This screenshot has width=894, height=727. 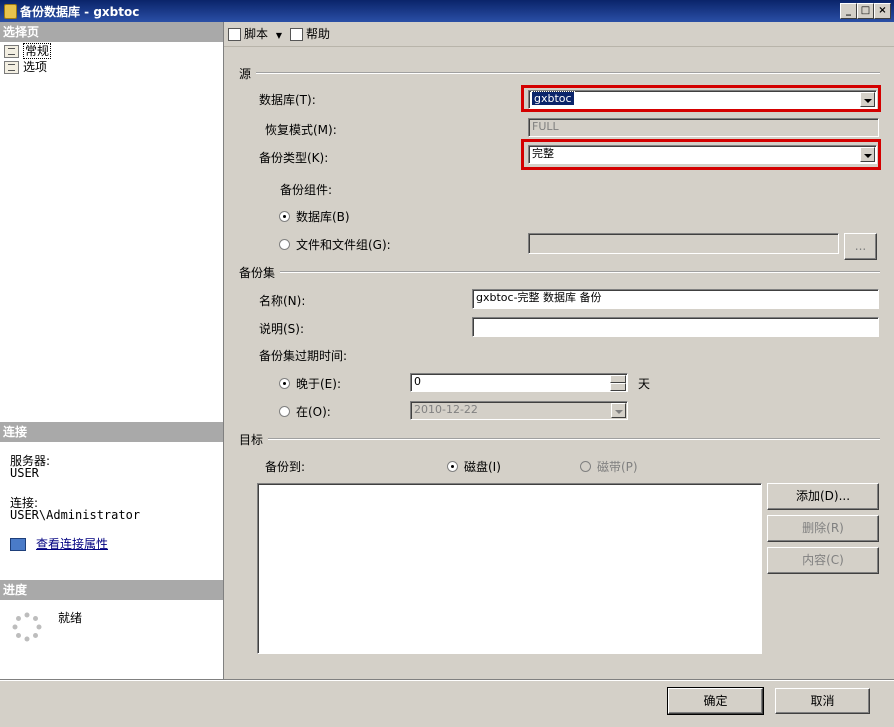 I want to click on backup-set-group-label: 备份集, so click(x=257, y=273).